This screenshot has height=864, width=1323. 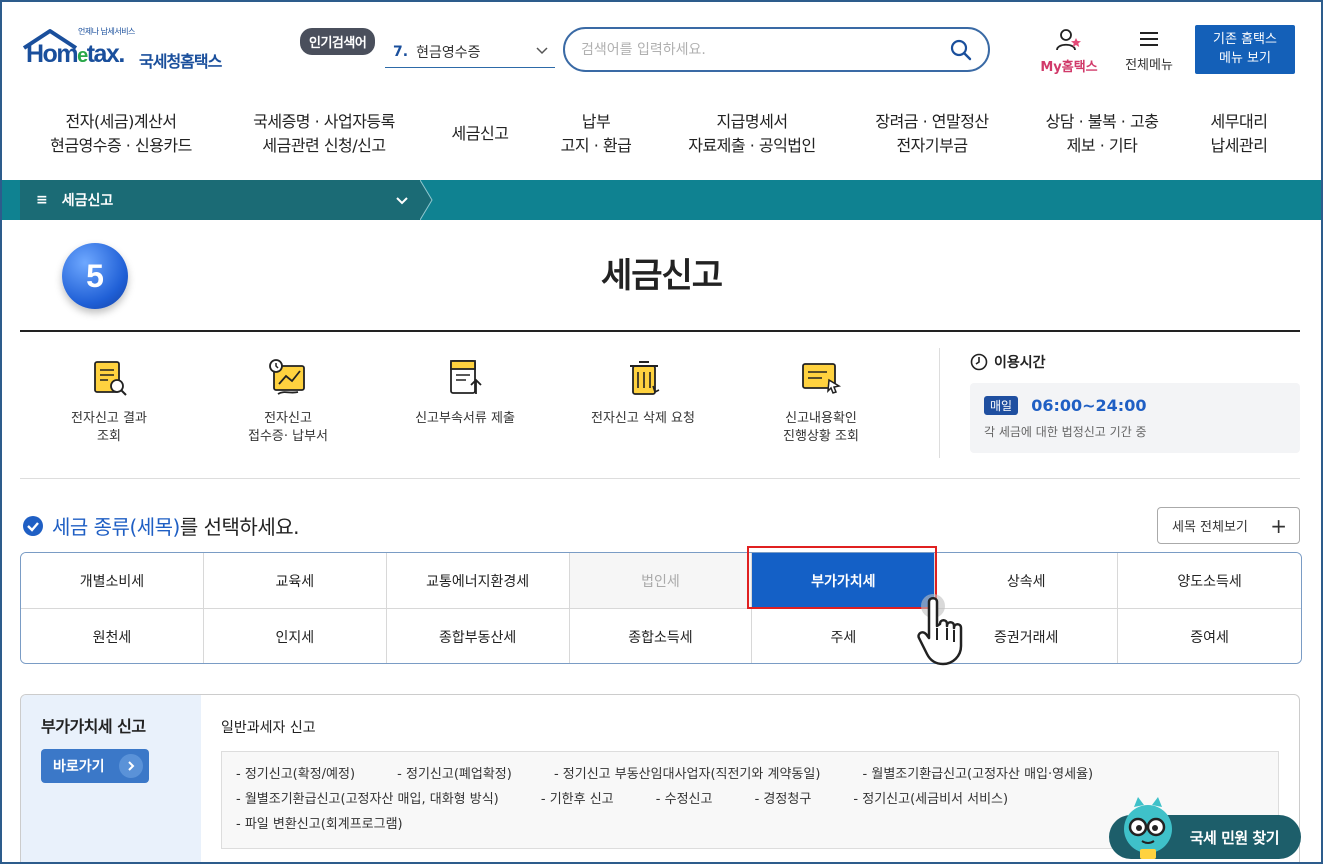 I want to click on vat-option-link: - 경정청구, so click(x=783, y=799).